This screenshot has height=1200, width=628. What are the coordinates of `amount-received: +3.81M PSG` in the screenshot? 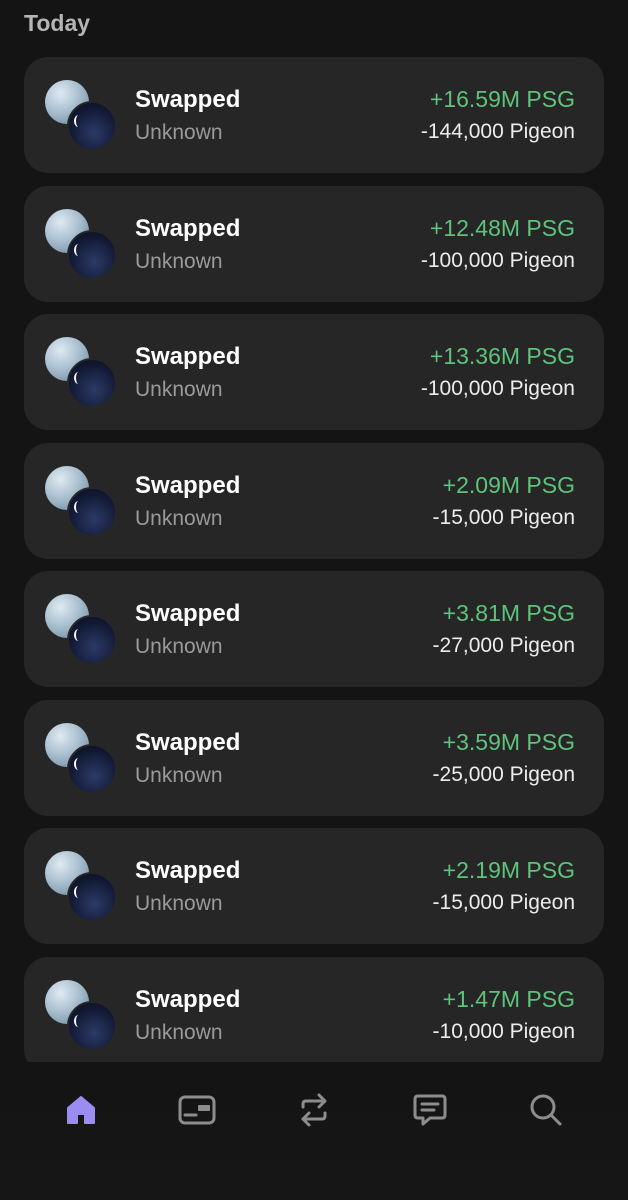 It's located at (508, 613).